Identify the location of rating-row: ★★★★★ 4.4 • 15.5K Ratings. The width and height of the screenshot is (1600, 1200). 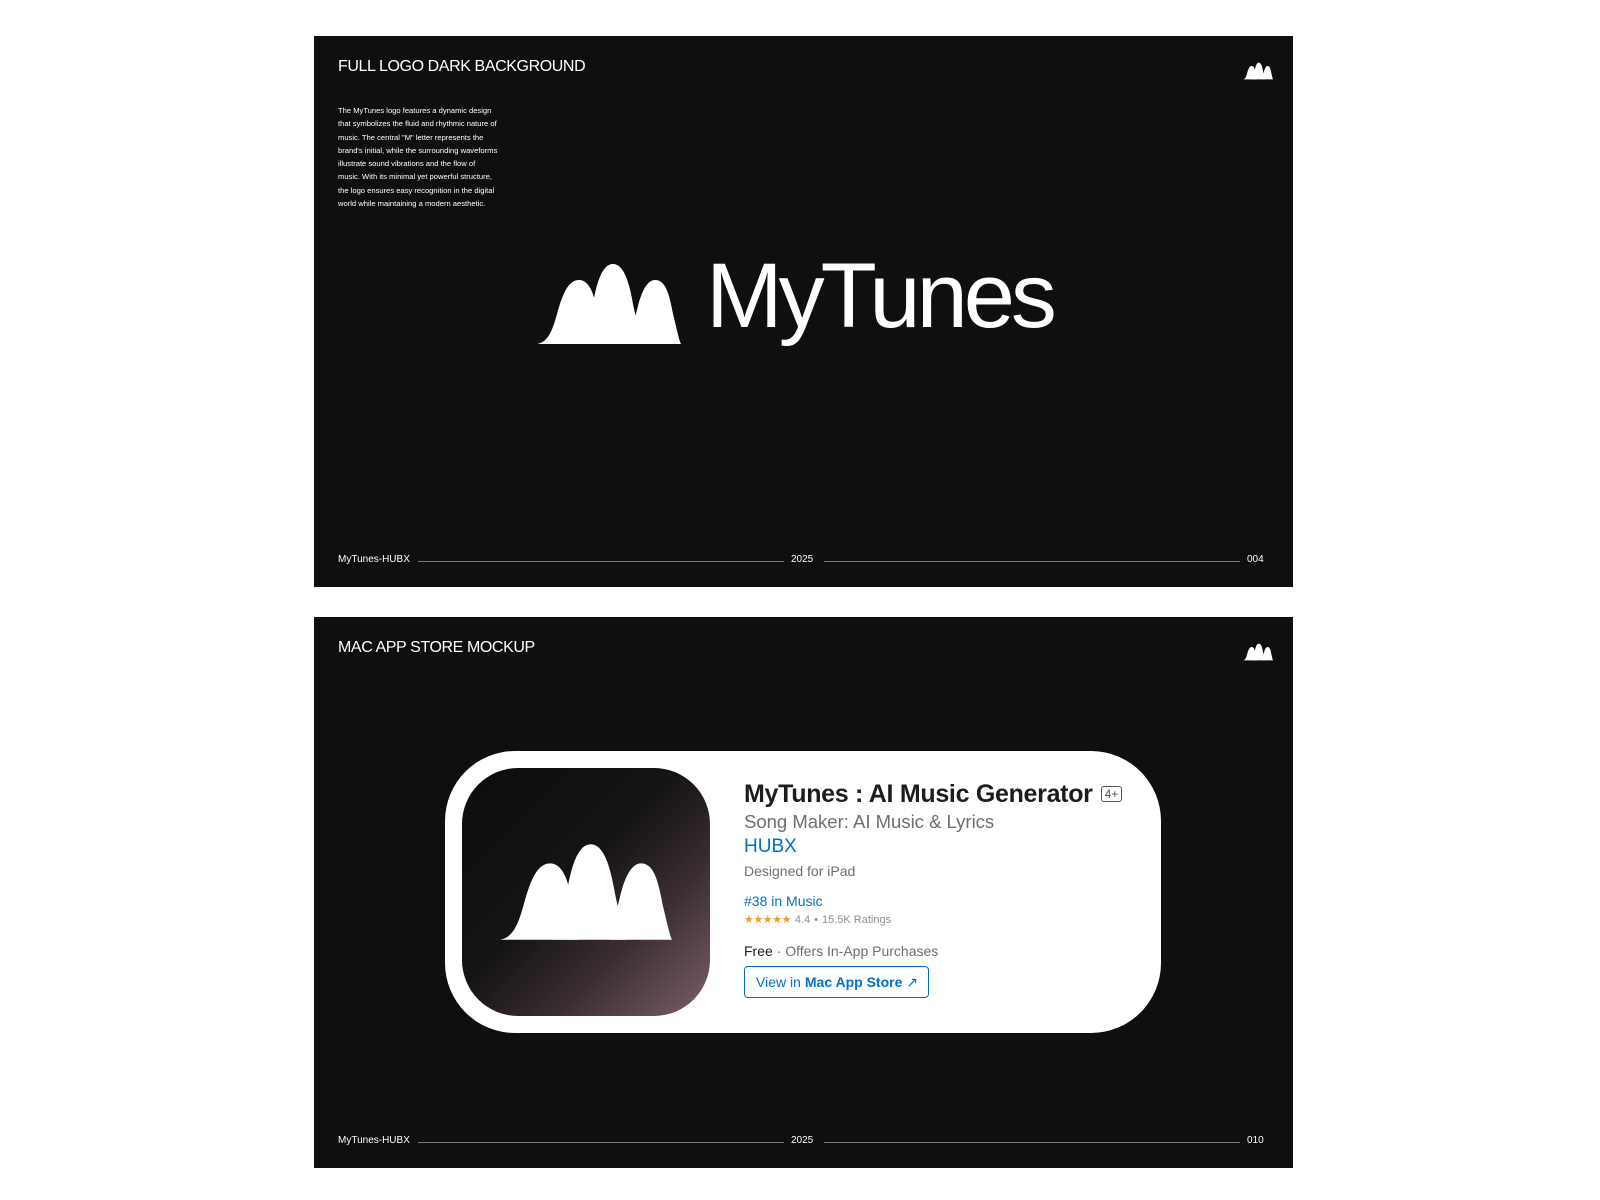
(944, 920).